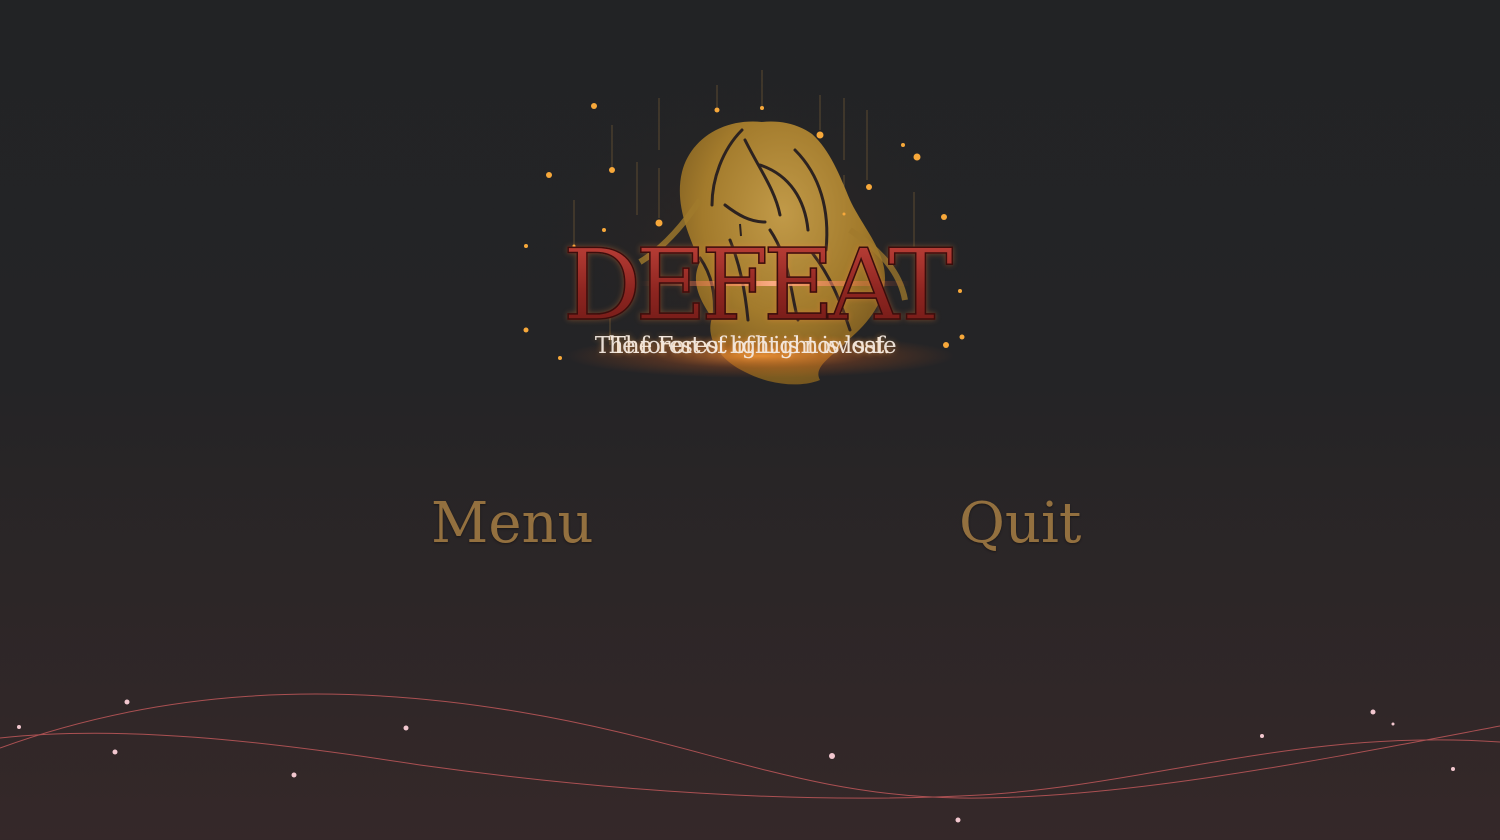 This screenshot has height=840, width=1500. I want to click on defeat-emblem, so click(750, 240).